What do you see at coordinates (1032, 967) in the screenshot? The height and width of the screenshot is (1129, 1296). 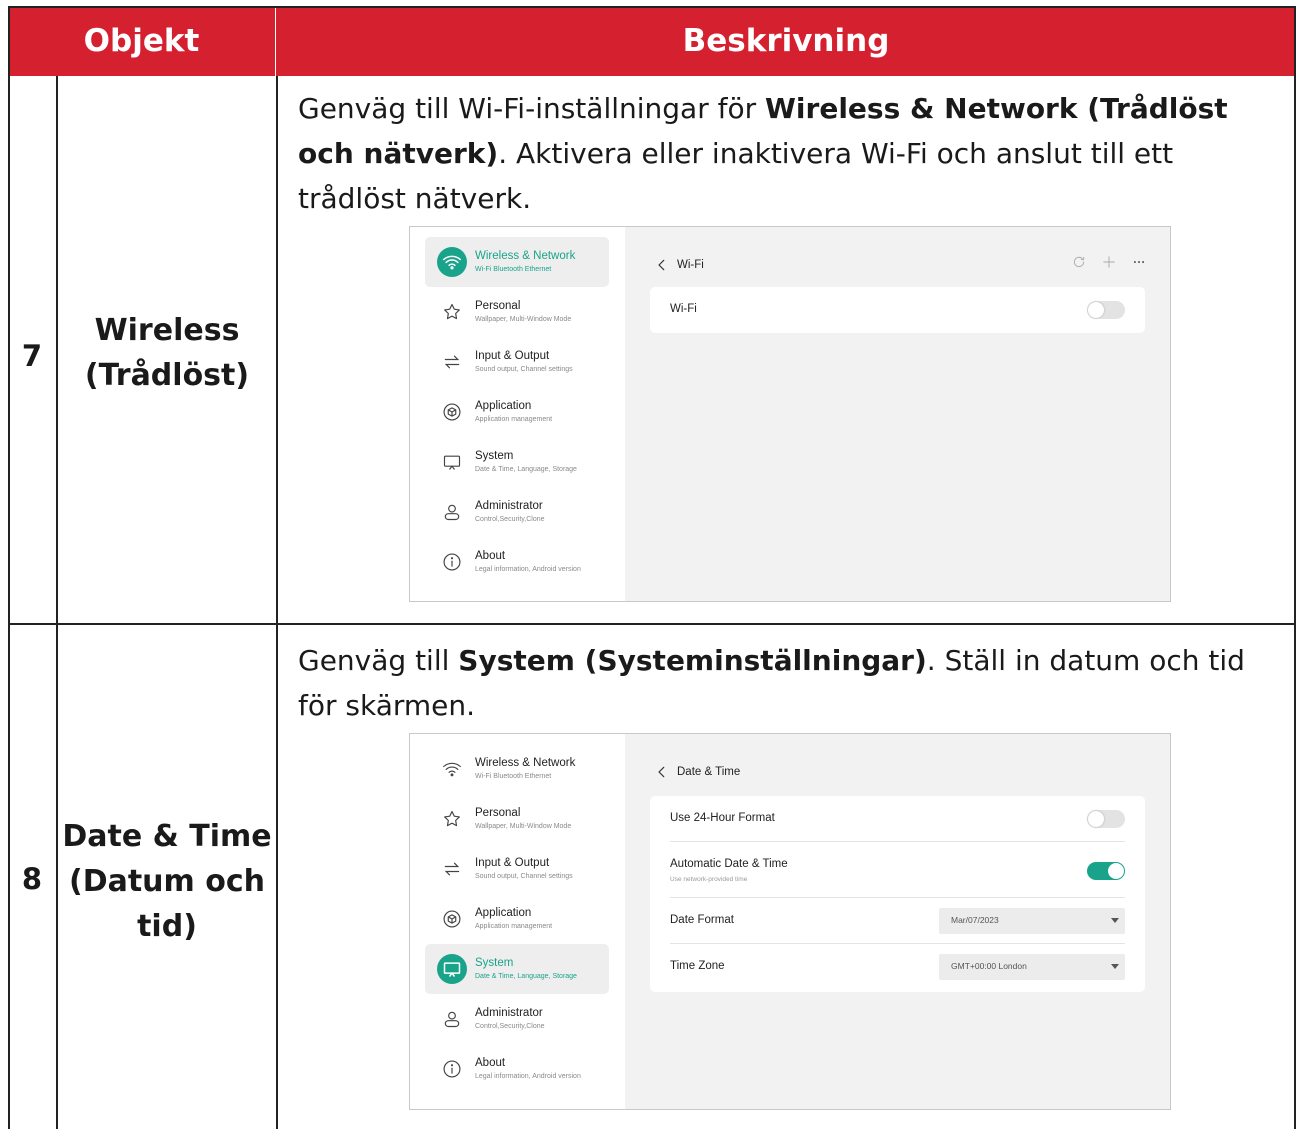 I see `time-zone-select: GMT+00:00 London` at bounding box center [1032, 967].